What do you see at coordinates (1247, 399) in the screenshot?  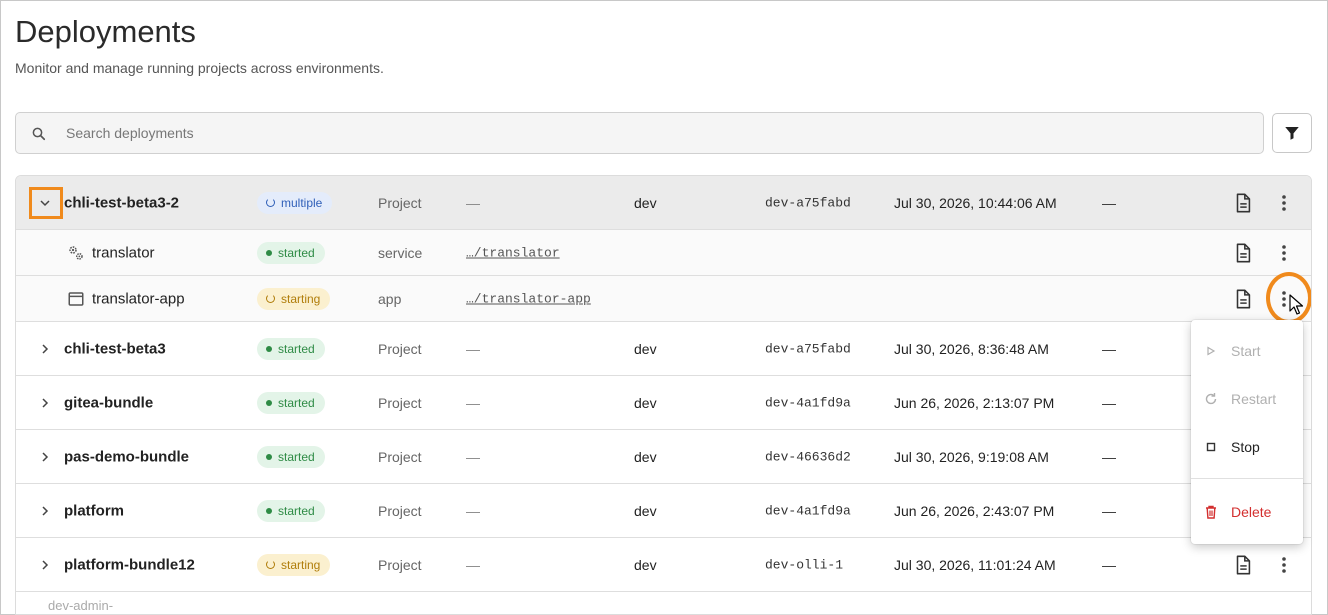 I see `menu-item-restart: Restart` at bounding box center [1247, 399].